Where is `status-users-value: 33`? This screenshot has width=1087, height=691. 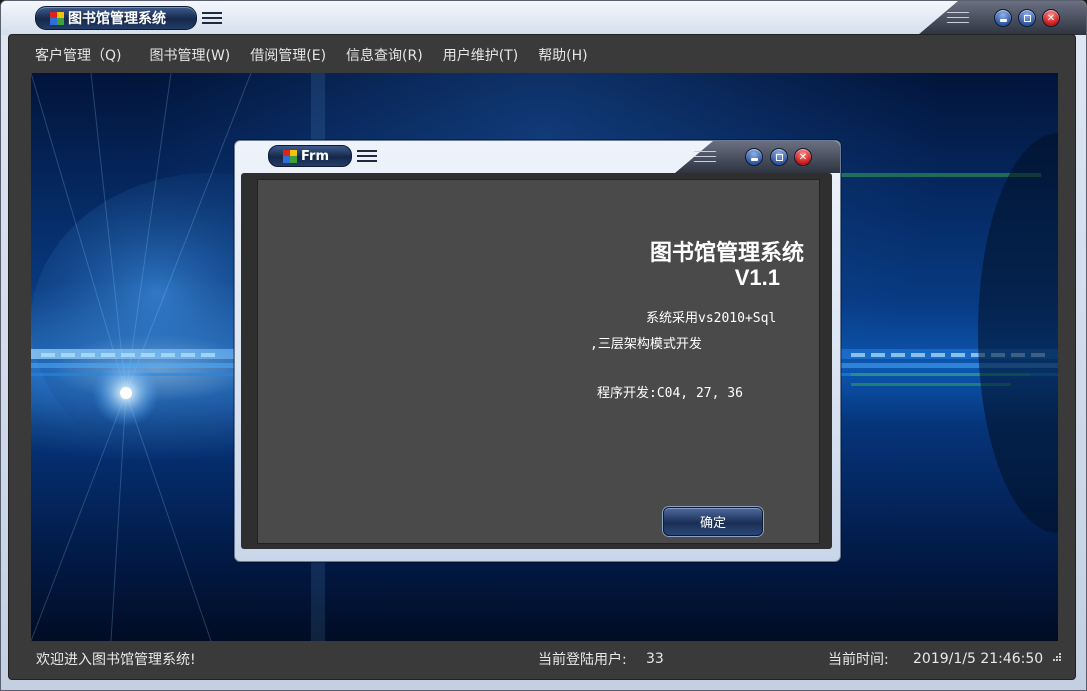 status-users-value: 33 is located at coordinates (655, 659).